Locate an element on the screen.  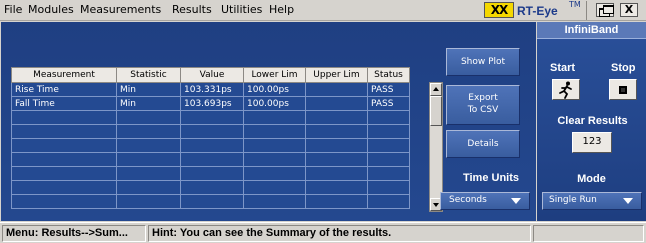
tektronix-logo: XX is located at coordinates (499, 10).